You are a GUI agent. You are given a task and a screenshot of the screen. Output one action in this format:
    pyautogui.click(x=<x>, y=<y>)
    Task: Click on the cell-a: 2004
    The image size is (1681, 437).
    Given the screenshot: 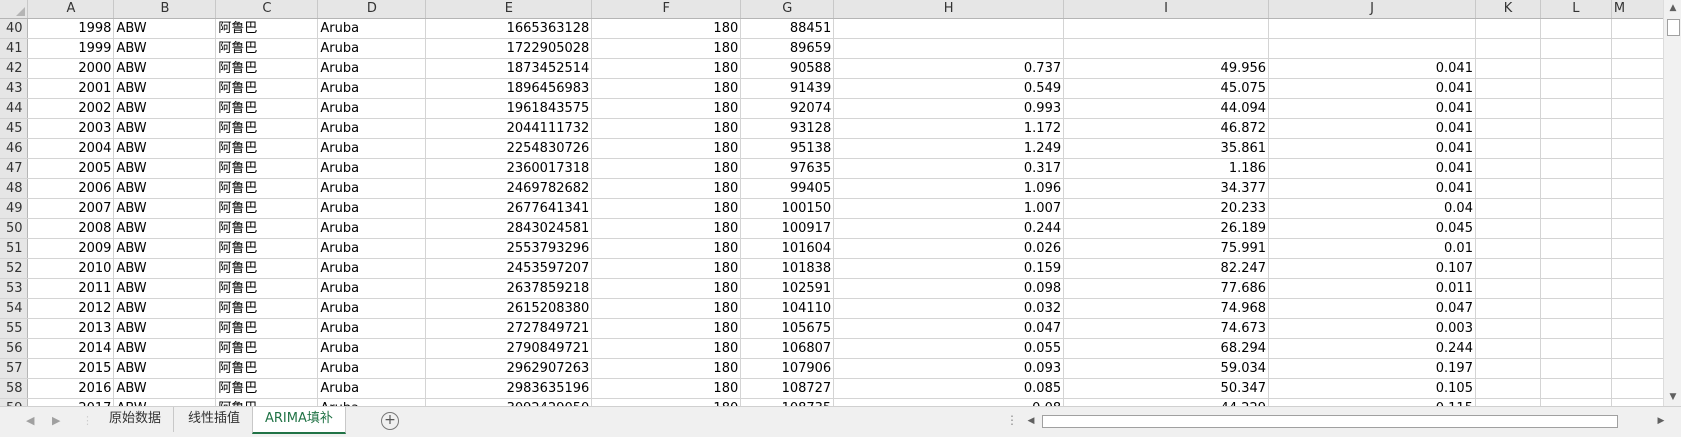 What is the action you would take?
    pyautogui.click(x=71, y=148)
    